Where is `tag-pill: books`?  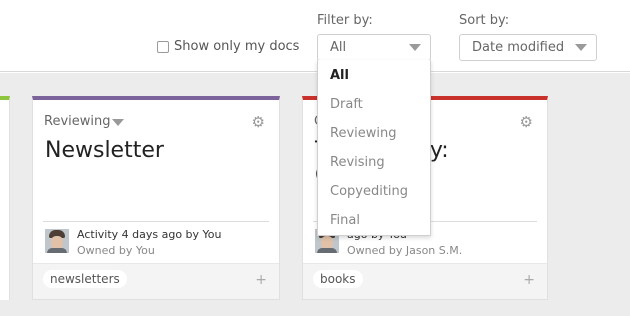
tag-pill: books is located at coordinates (338, 279).